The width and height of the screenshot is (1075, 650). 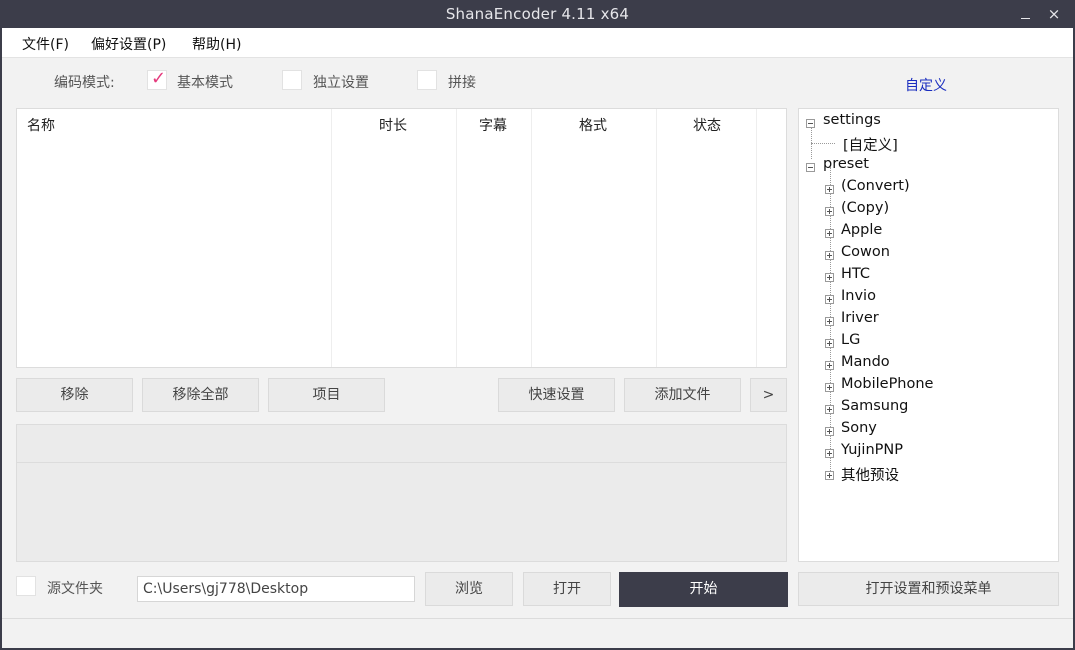 What do you see at coordinates (469, 589) in the screenshot?
I see `browse-button: 浏览` at bounding box center [469, 589].